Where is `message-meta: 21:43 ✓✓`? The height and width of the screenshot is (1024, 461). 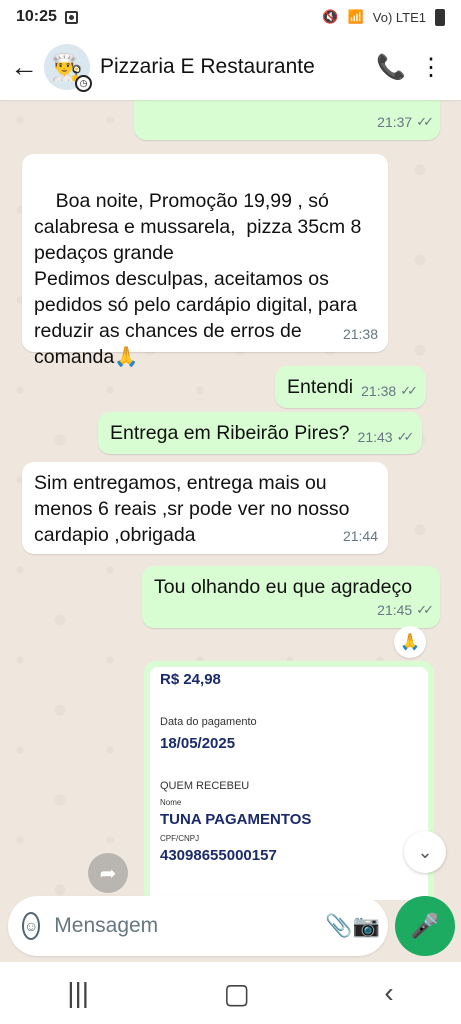 message-meta: 21:43 ✓✓ is located at coordinates (386, 437).